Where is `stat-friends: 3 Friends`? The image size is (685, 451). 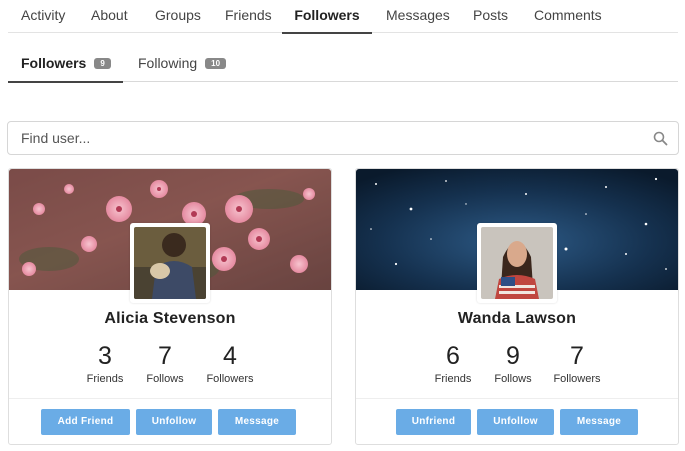 stat-friends: 3 Friends is located at coordinates (105, 363).